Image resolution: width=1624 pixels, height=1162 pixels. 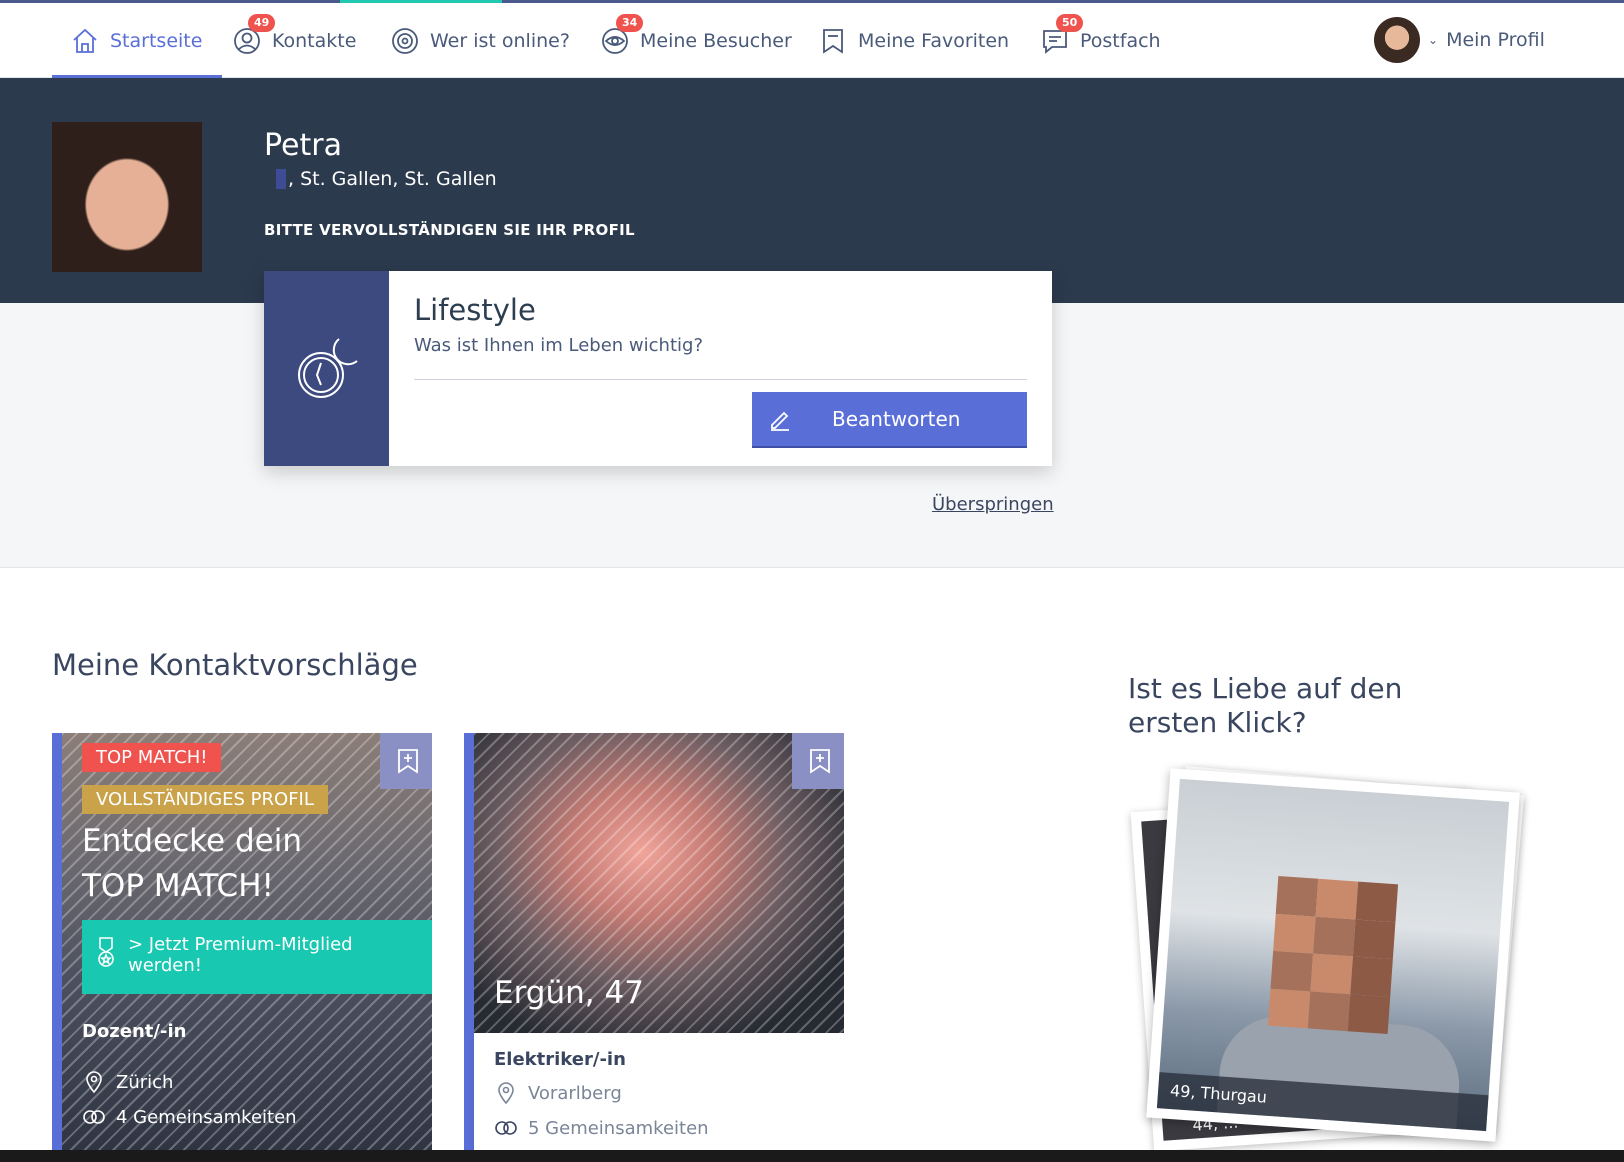 I want to click on pixelated-face, so click(x=1333, y=955).